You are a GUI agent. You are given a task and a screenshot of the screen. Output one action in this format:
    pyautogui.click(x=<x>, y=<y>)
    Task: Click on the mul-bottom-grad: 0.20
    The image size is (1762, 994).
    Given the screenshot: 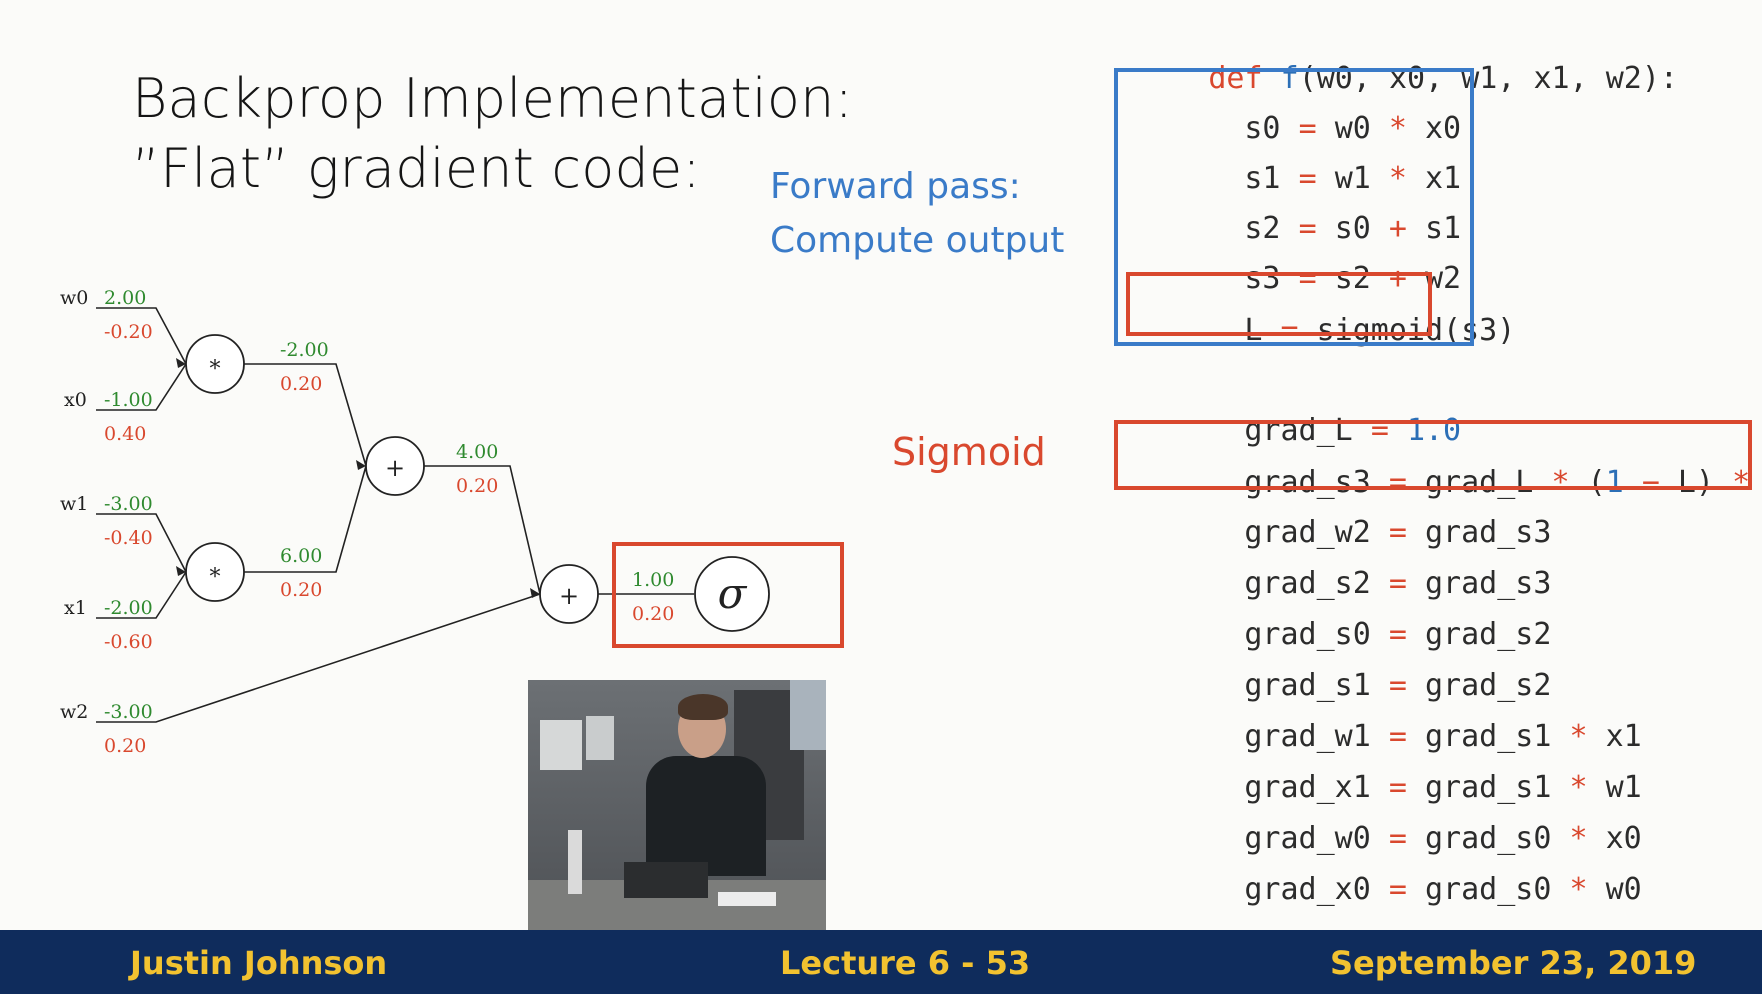 What is the action you would take?
    pyautogui.click(x=301, y=590)
    